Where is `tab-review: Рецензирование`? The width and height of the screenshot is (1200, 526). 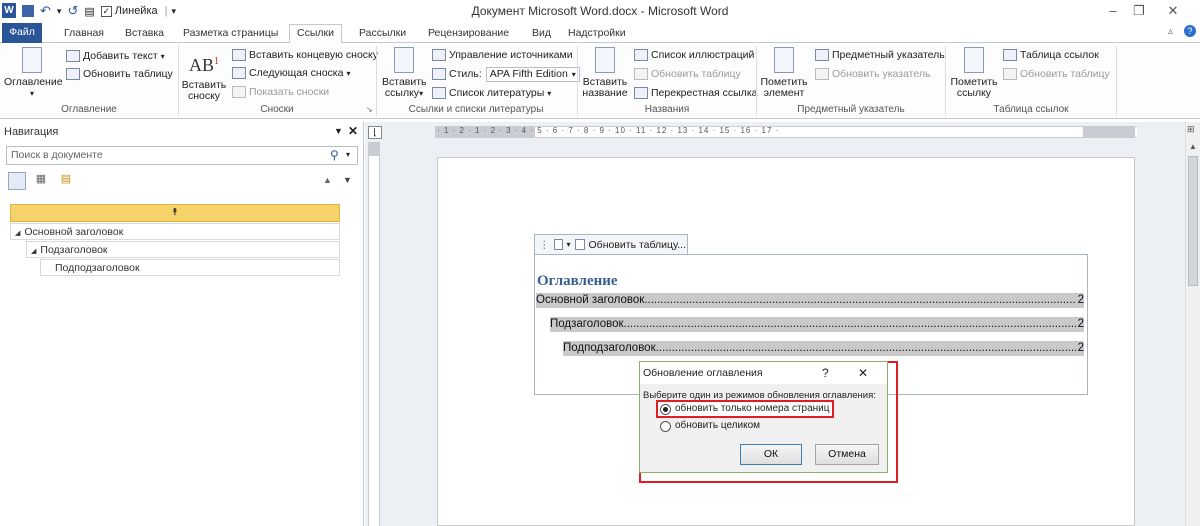
tab-review: Рецензирование is located at coordinates (468, 34).